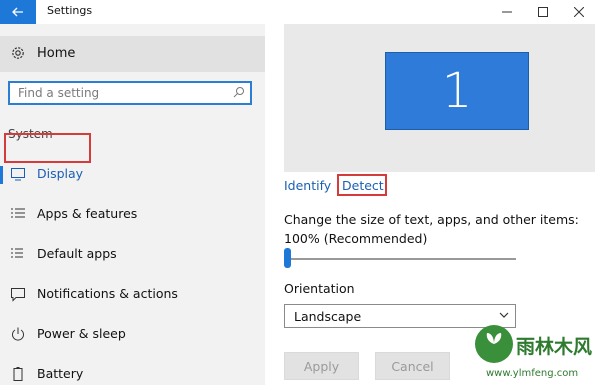 The image size is (600, 391). I want to click on back-arrow-icon, so click(17, 12).